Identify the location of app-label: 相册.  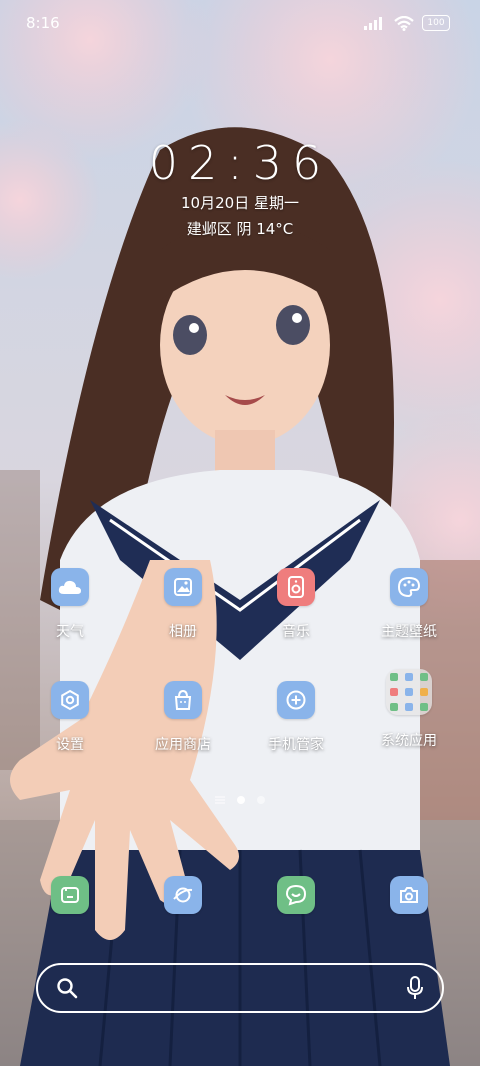
(183, 632).